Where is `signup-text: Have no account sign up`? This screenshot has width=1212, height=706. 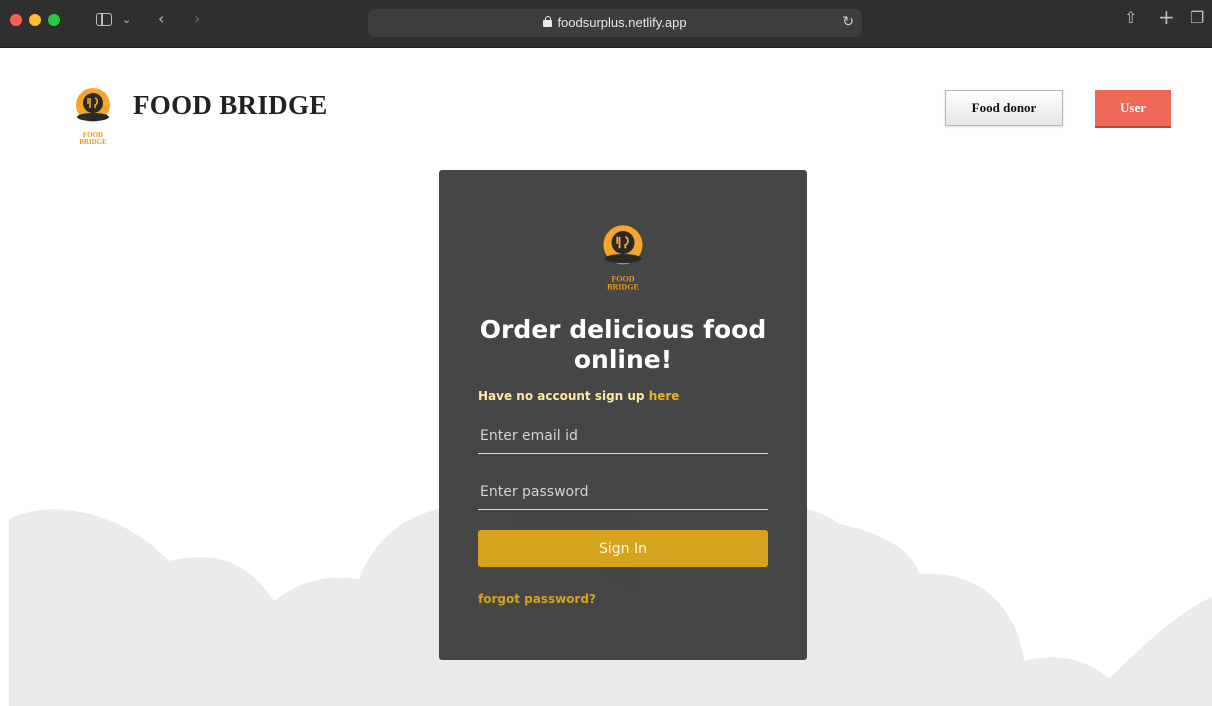
signup-text: Have no account sign up is located at coordinates (561, 396).